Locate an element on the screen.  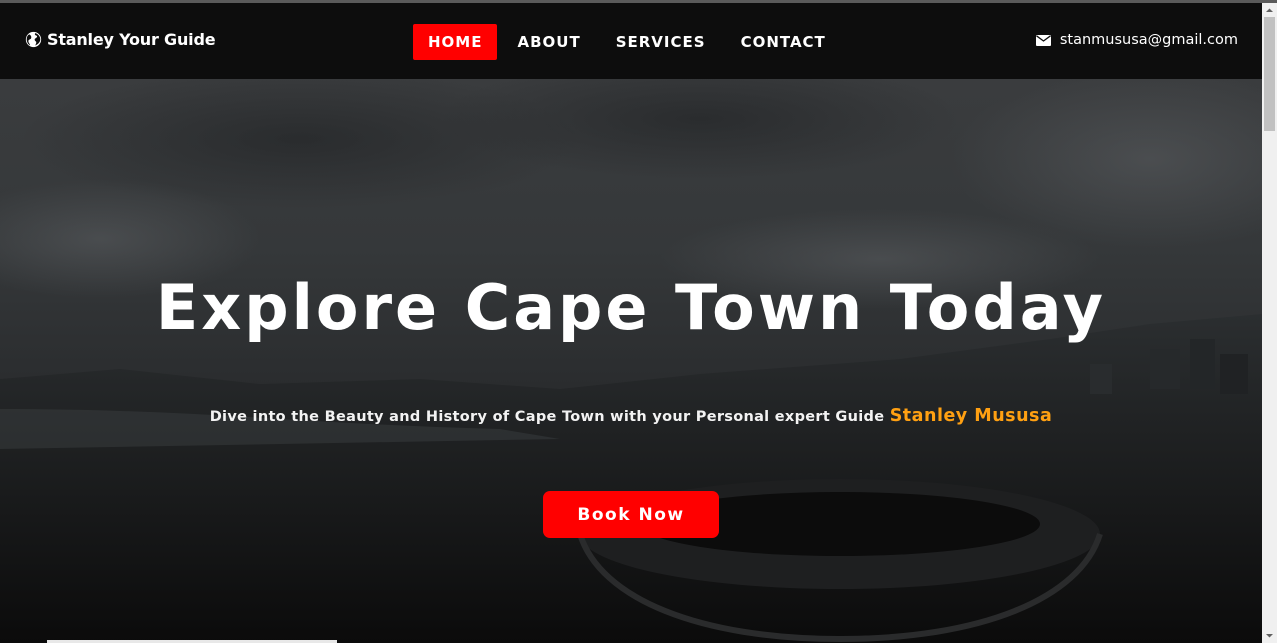
hero-title: Explore Cape Town Today is located at coordinates (631, 307).